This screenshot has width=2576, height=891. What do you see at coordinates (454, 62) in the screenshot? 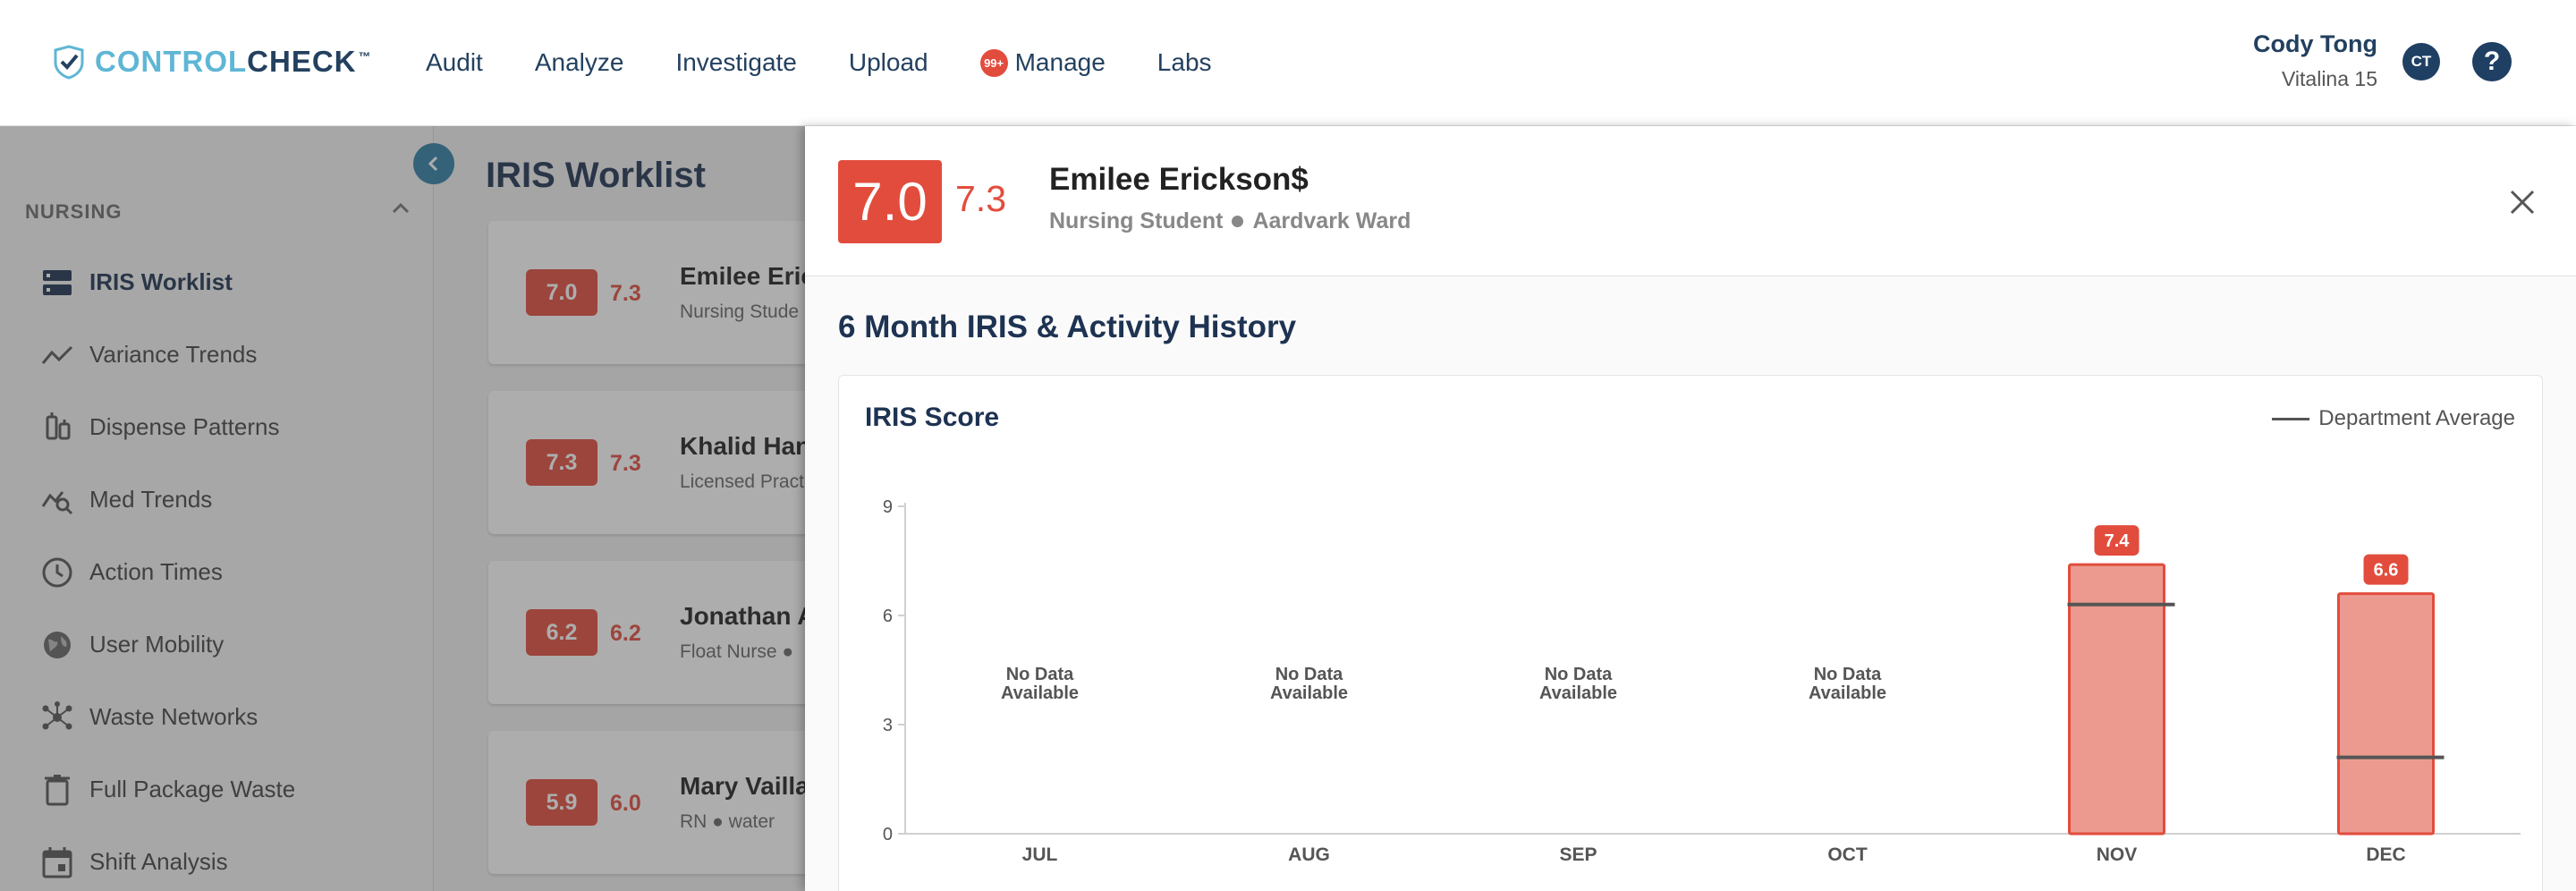
I see `nav-audit: Audit` at bounding box center [454, 62].